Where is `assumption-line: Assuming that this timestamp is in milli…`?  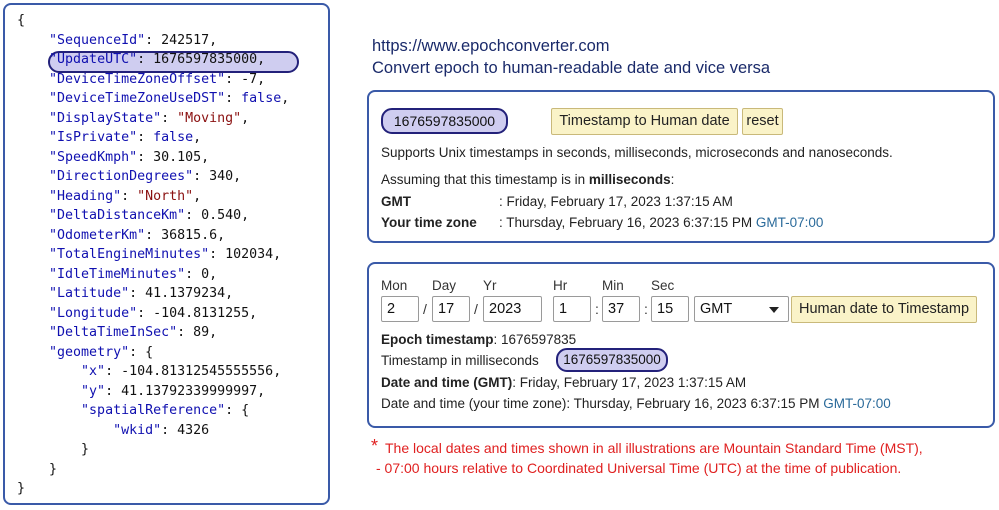 assumption-line: Assuming that this timestamp is in milli… is located at coordinates (528, 179).